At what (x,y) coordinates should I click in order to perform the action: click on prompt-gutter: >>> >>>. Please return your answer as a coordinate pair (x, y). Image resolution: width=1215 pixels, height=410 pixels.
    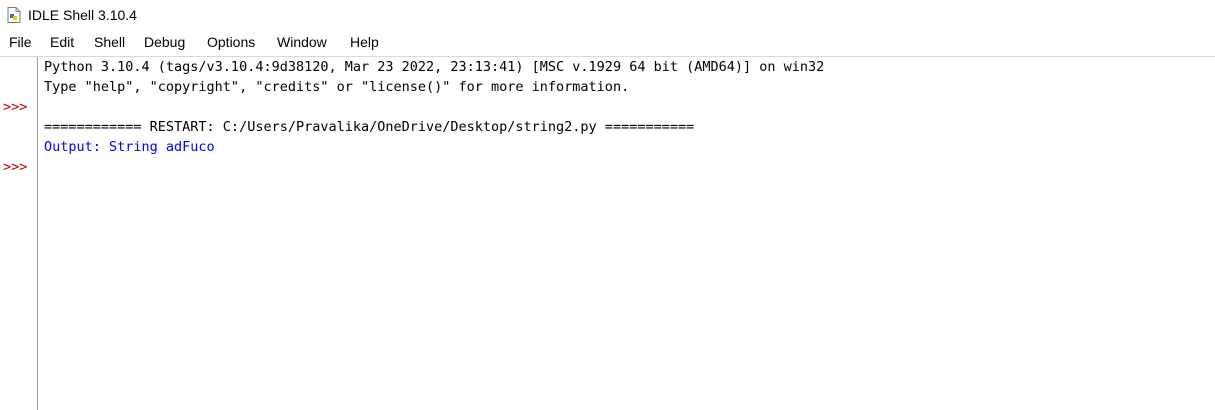
    Looking at the image, I should click on (19, 233).